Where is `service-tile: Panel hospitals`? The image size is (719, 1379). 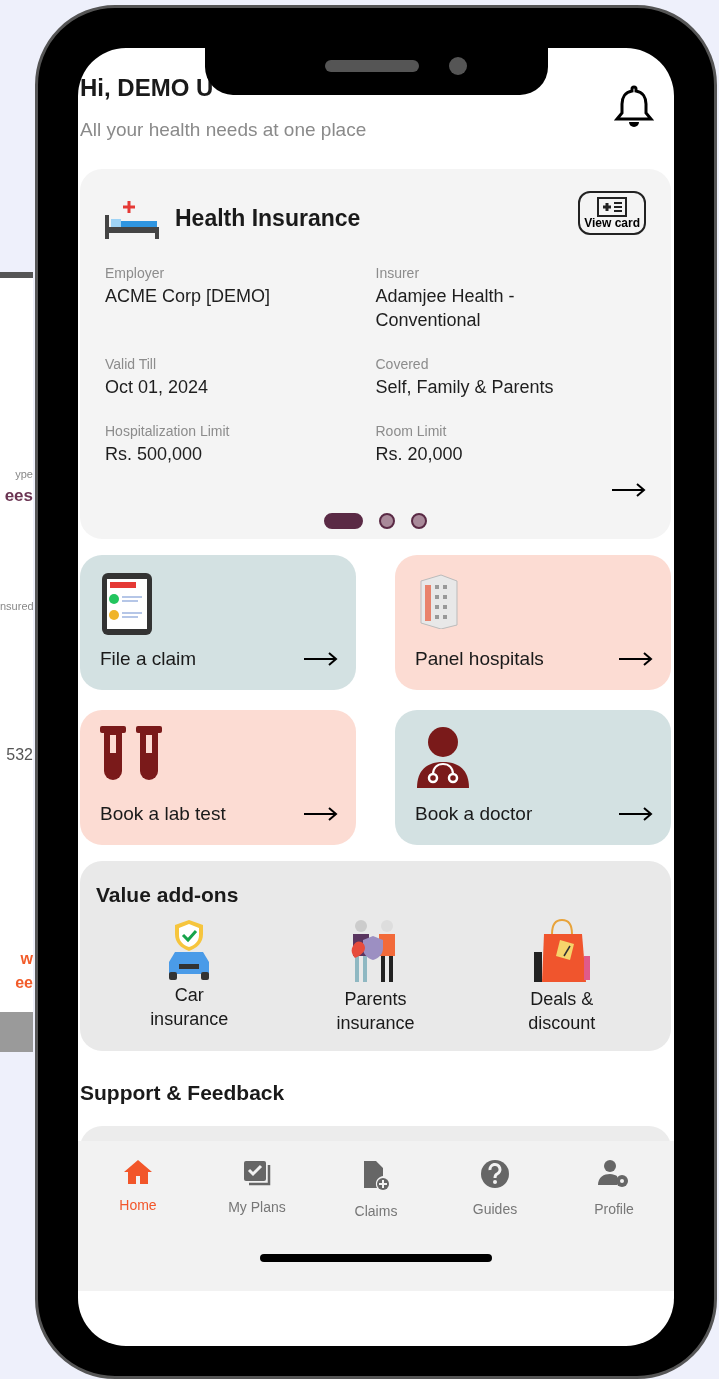 service-tile: Panel hospitals is located at coordinates (533, 622).